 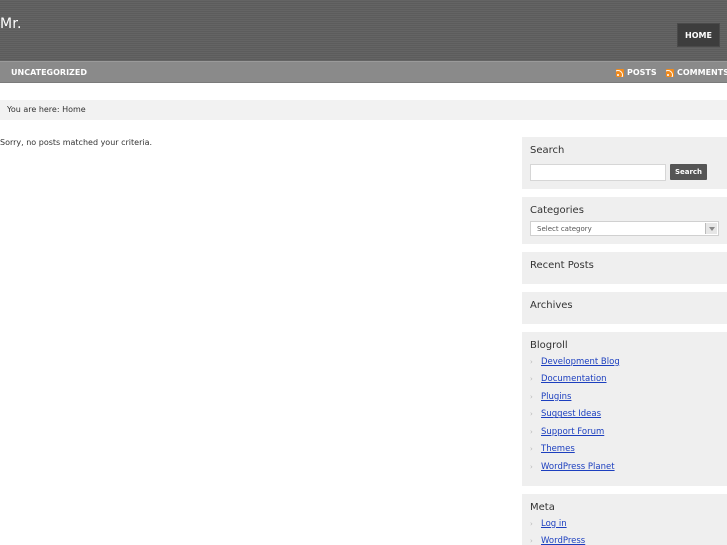 I want to click on list-item: › WordPress, so click(x=557, y=539).